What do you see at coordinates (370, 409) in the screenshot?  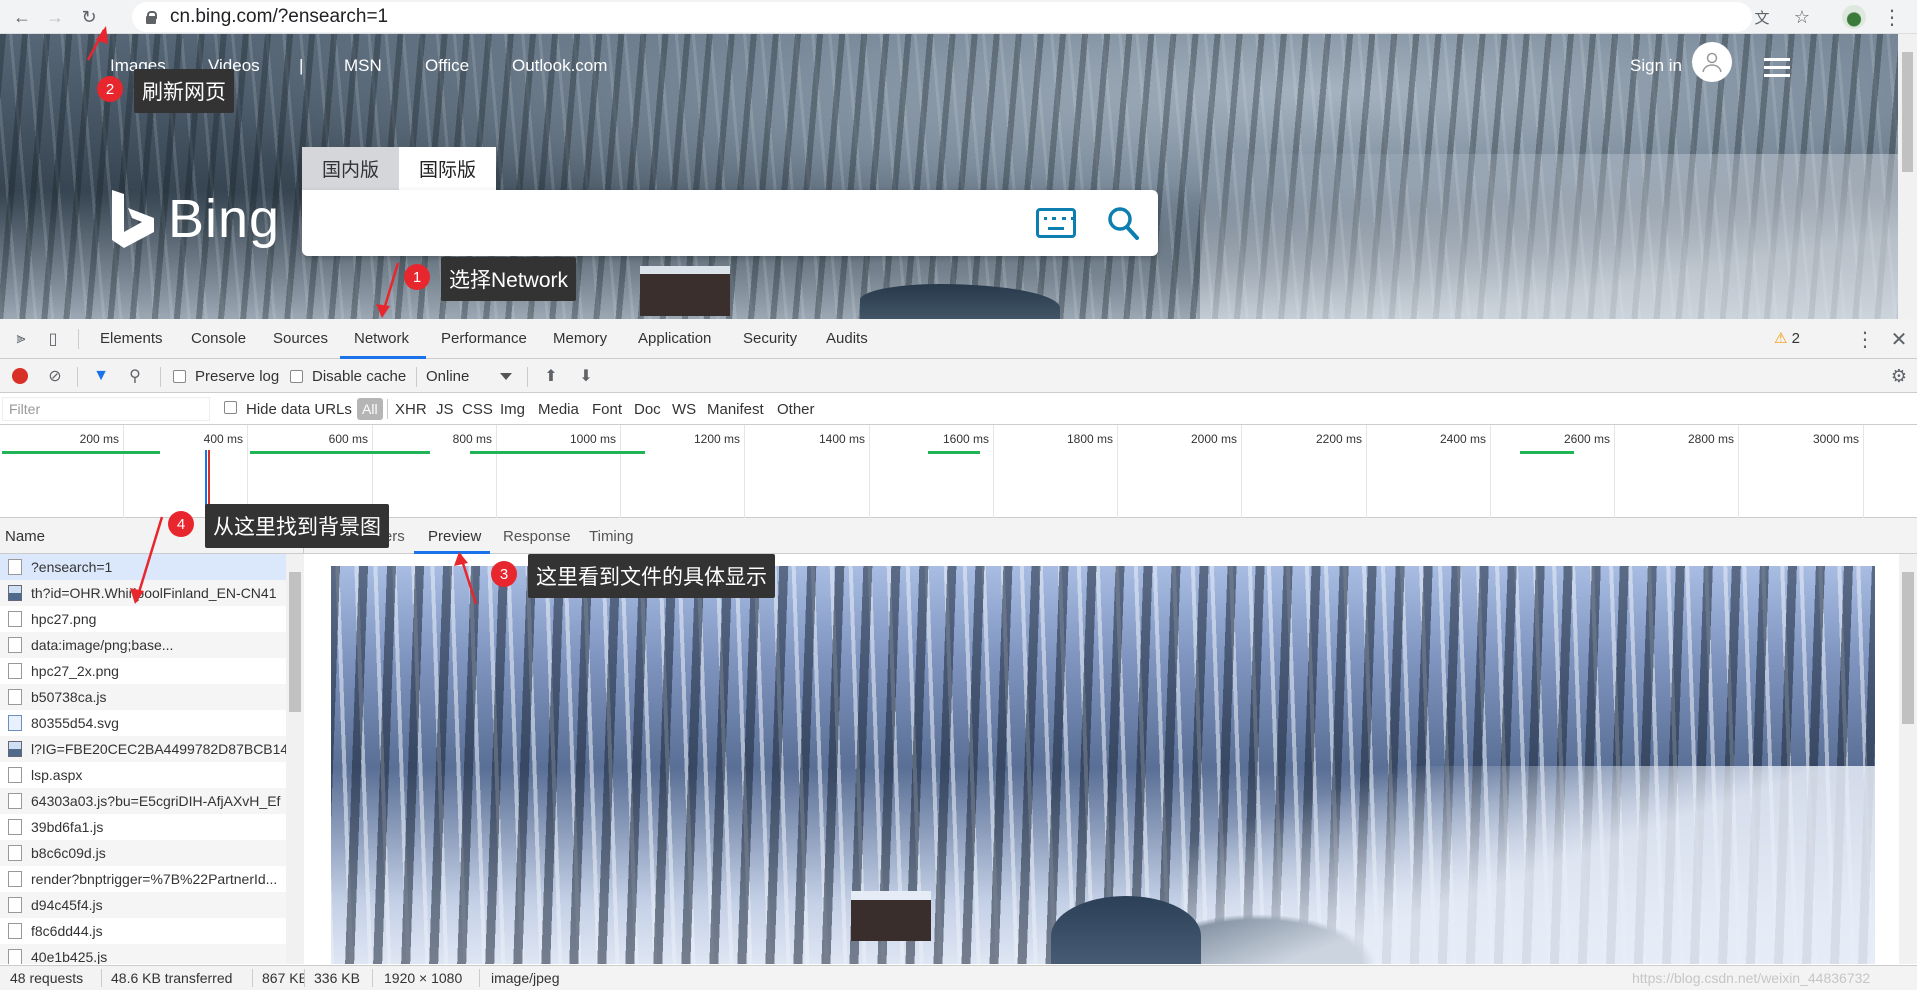 I see `filter-all: All` at bounding box center [370, 409].